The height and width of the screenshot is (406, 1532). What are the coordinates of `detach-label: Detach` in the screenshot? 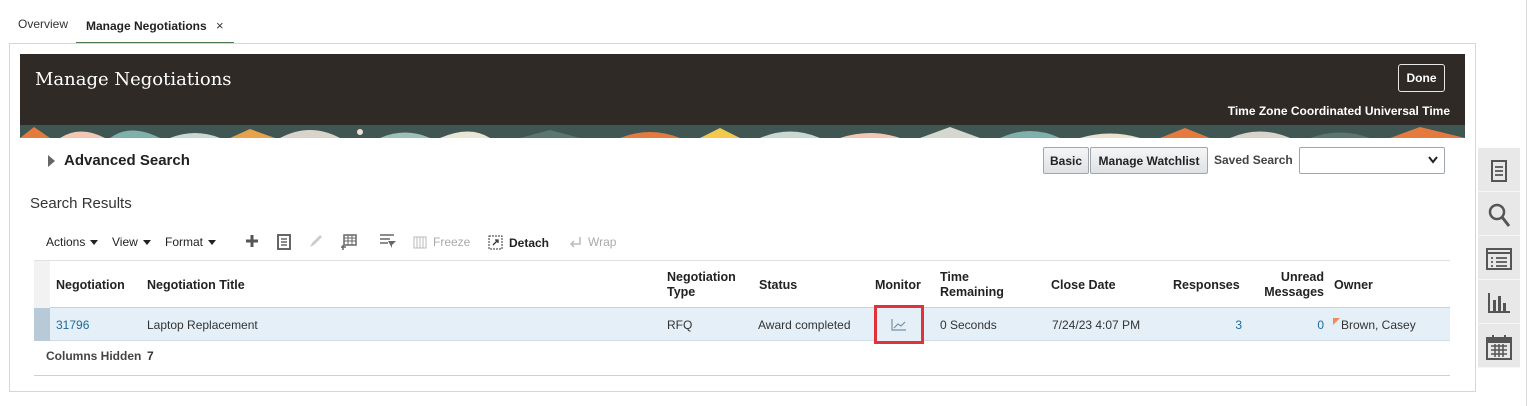 It's located at (529, 242).